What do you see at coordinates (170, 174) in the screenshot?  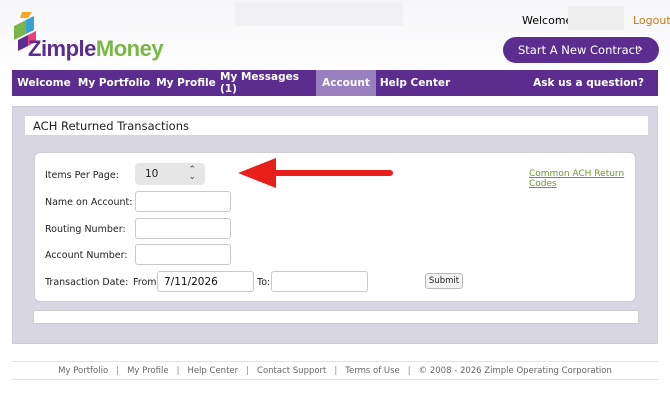 I see `items-per-page-select: 10 ⌃ ⌄` at bounding box center [170, 174].